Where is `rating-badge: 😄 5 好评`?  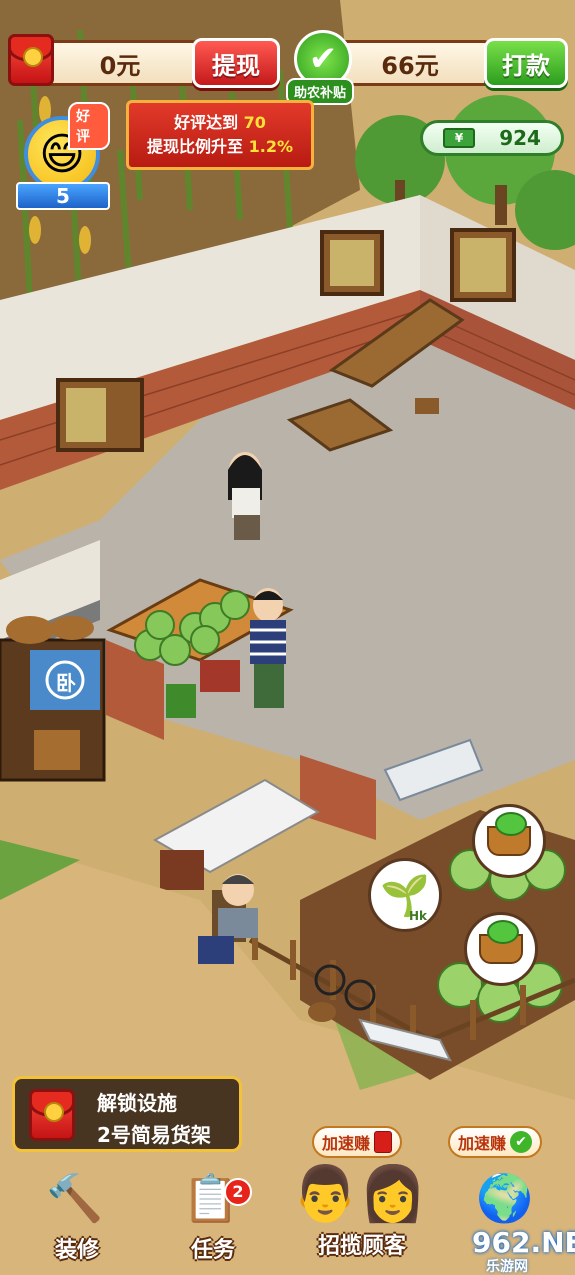 rating-badge: 😄 5 好评 is located at coordinates (63, 156).